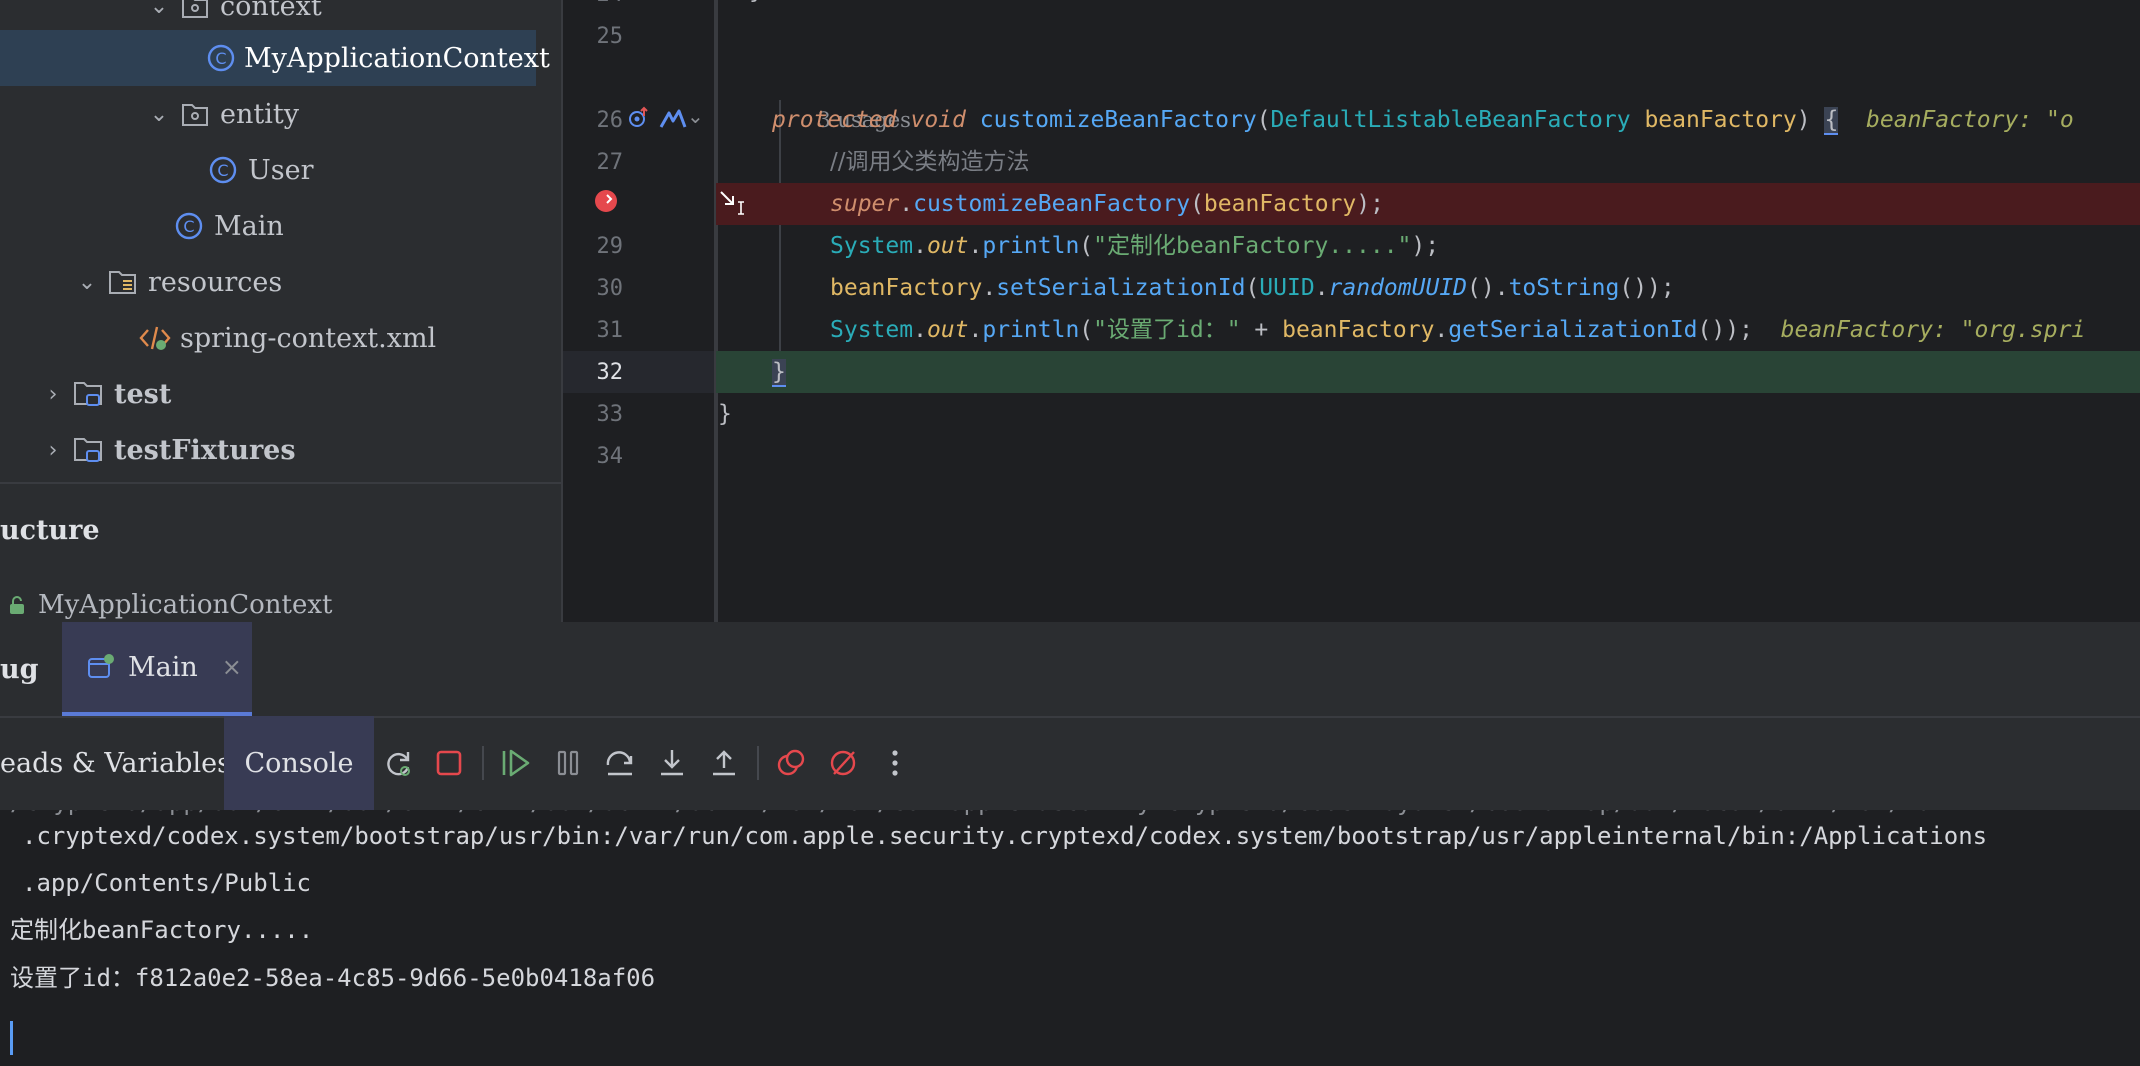 Image resolution: width=2140 pixels, height=1066 pixels. Describe the element at coordinates (280, 394) in the screenshot. I see `tree-item-test: › test` at that location.